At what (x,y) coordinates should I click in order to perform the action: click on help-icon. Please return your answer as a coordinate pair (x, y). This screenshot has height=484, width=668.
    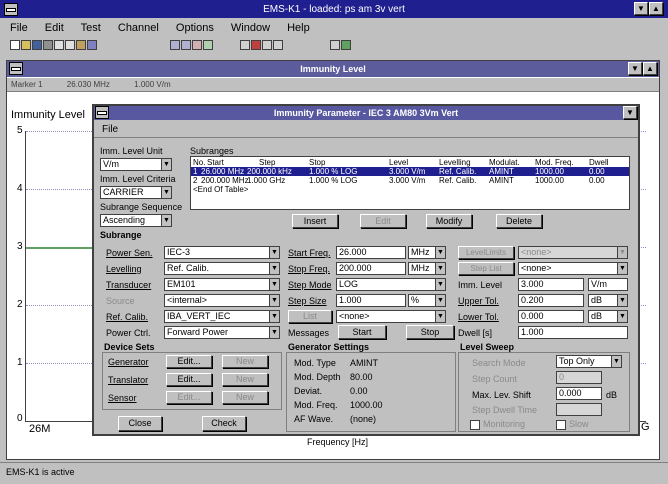
    Looking at the image, I should click on (346, 45).